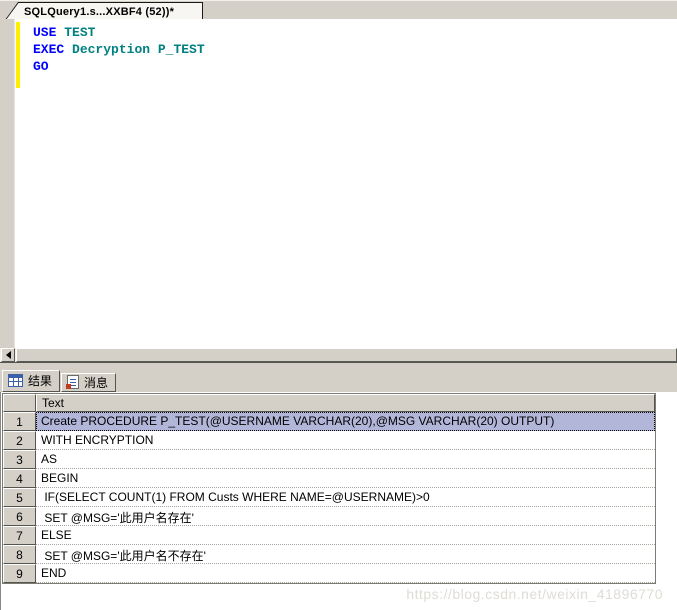 Image resolution: width=677 pixels, height=610 pixels. What do you see at coordinates (19, 554) in the screenshot?
I see `row-number: 8` at bounding box center [19, 554].